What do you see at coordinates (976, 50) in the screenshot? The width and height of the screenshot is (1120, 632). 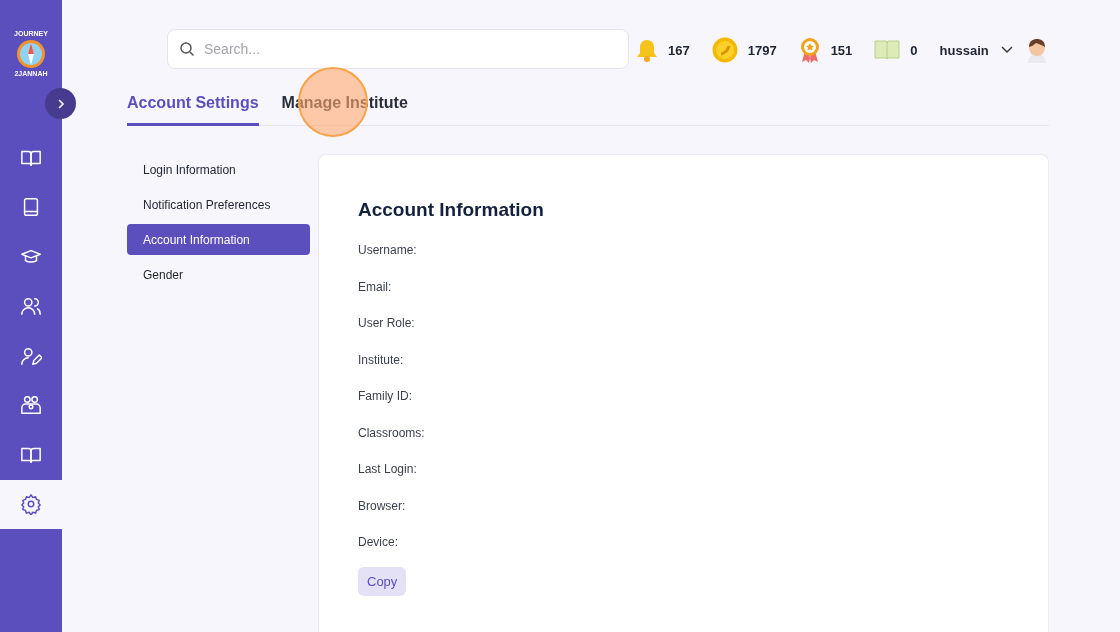 I see `user-menu: hussain` at bounding box center [976, 50].